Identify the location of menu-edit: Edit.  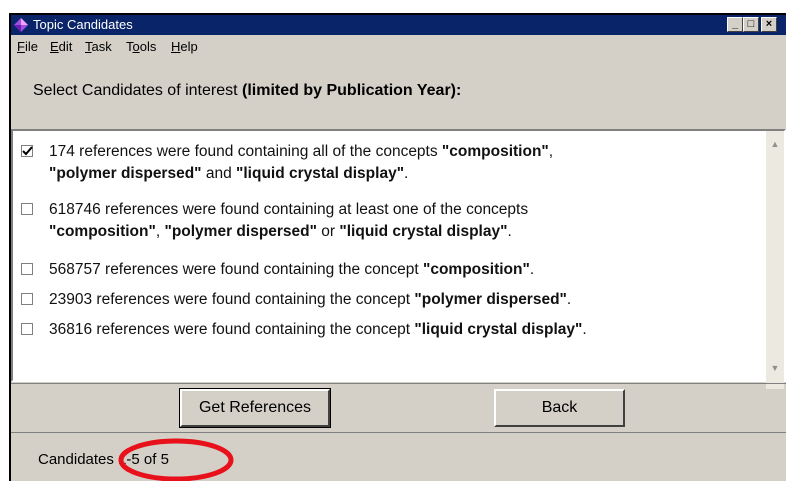
(61, 46).